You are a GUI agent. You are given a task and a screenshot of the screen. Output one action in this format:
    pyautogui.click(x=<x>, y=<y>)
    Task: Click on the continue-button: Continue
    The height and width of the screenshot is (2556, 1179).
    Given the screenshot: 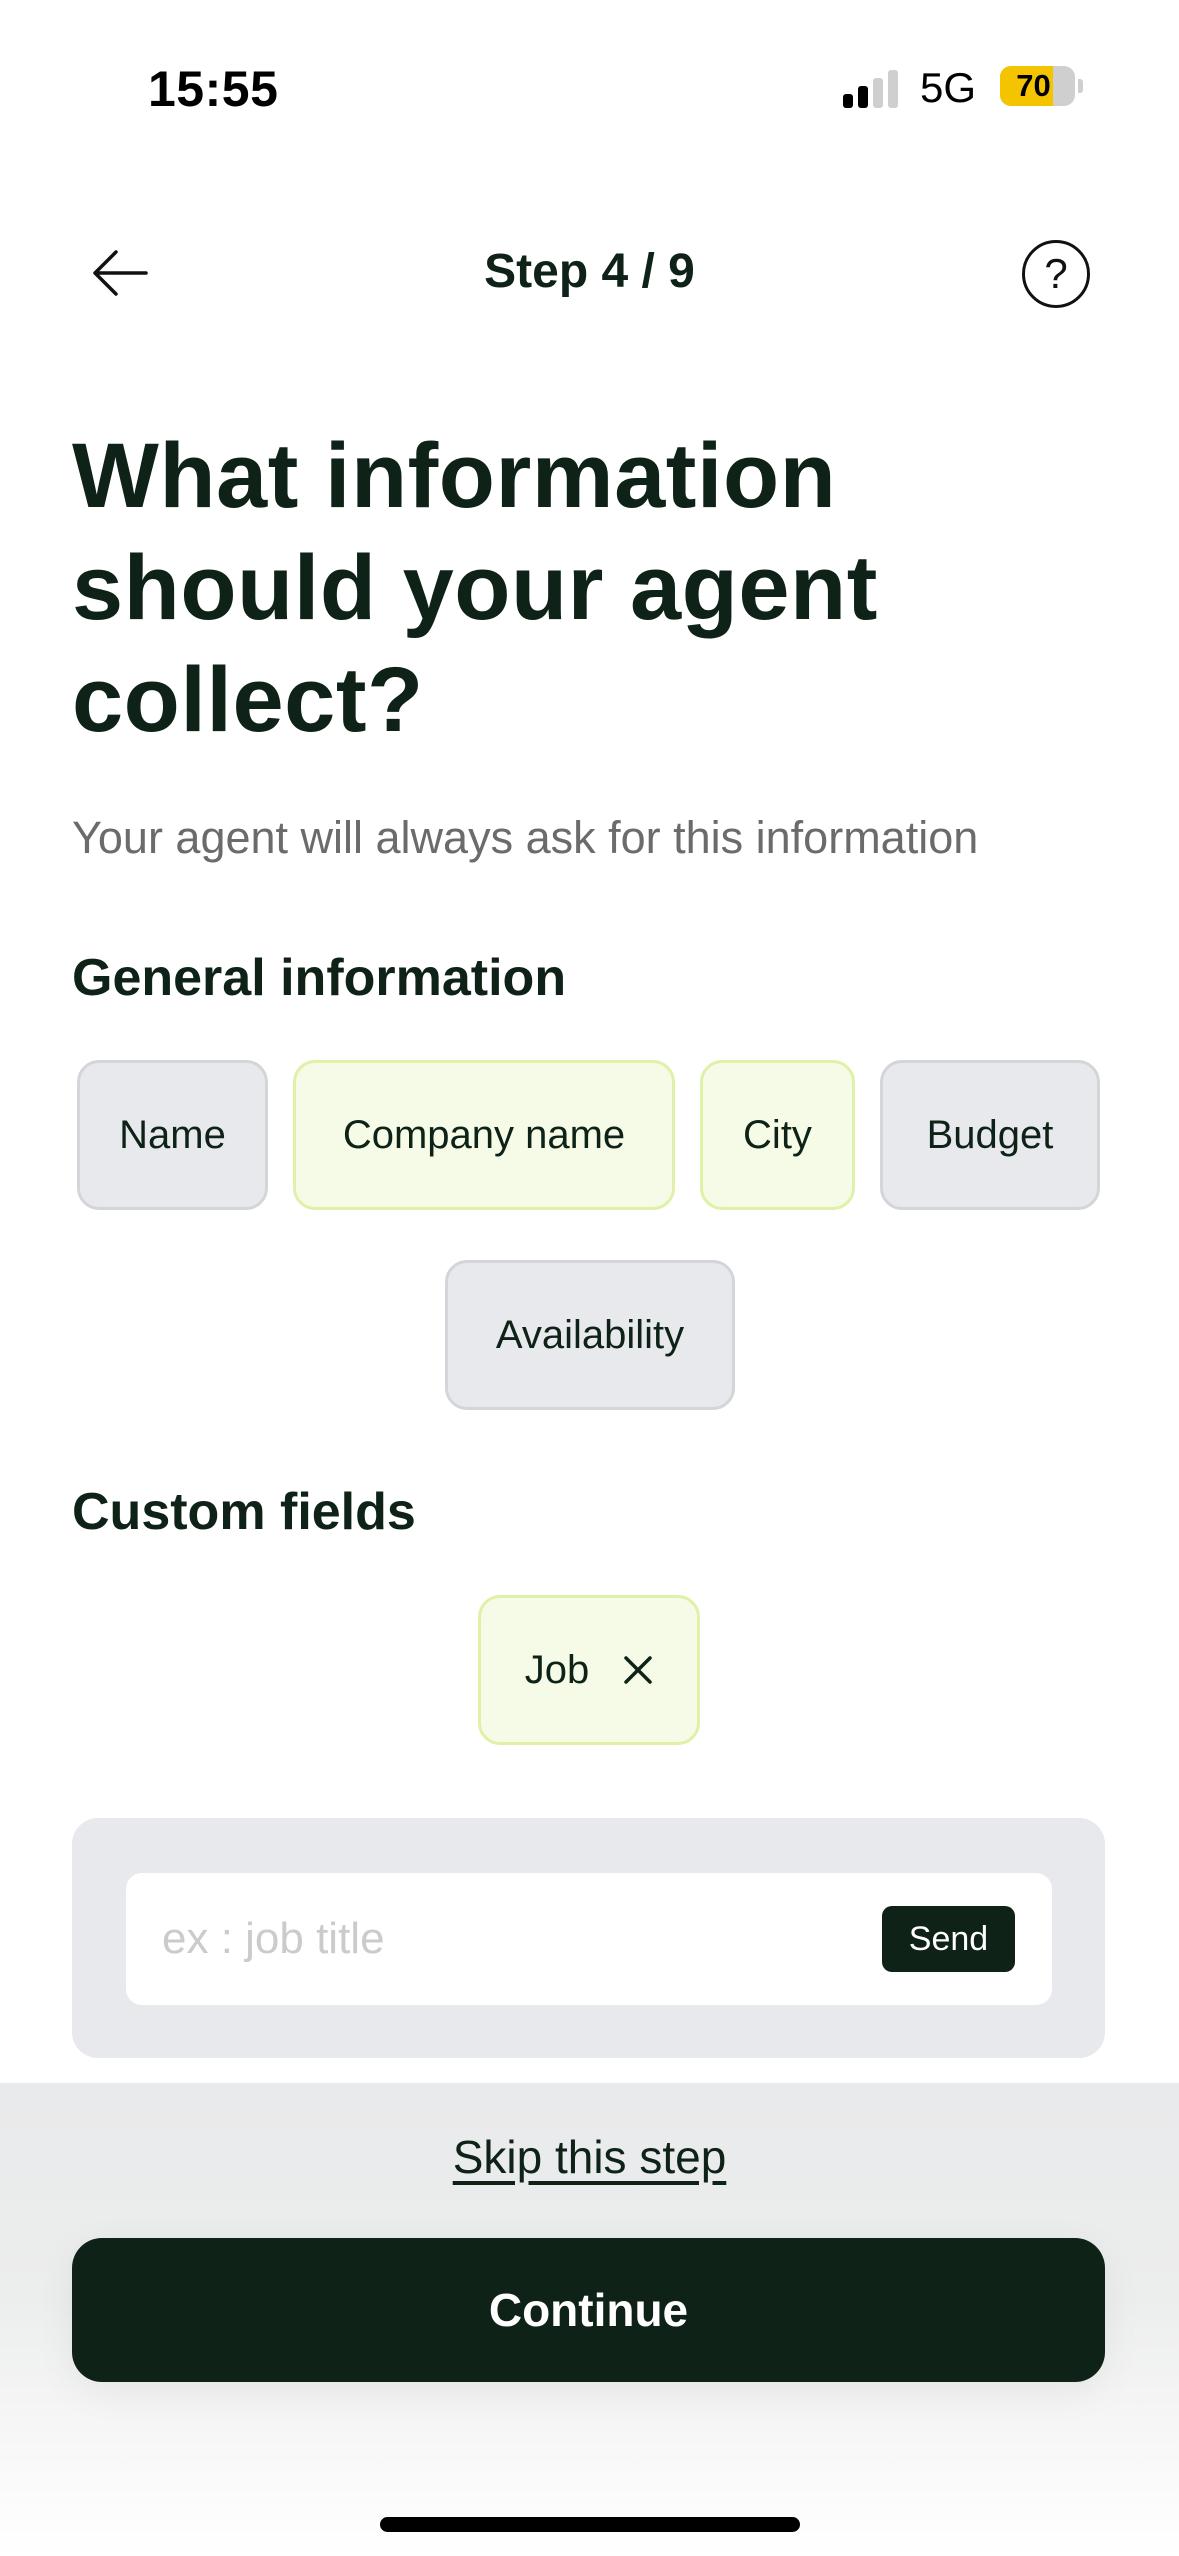 What is the action you would take?
    pyautogui.click(x=588, y=2310)
    